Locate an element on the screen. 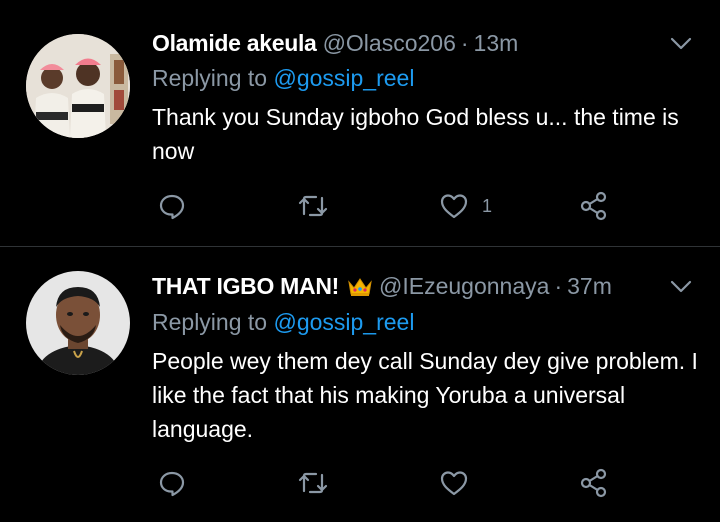  tweet-header: THAT IGBO MAN! @IEzeugonnaya · 37m is located at coordinates (382, 286).